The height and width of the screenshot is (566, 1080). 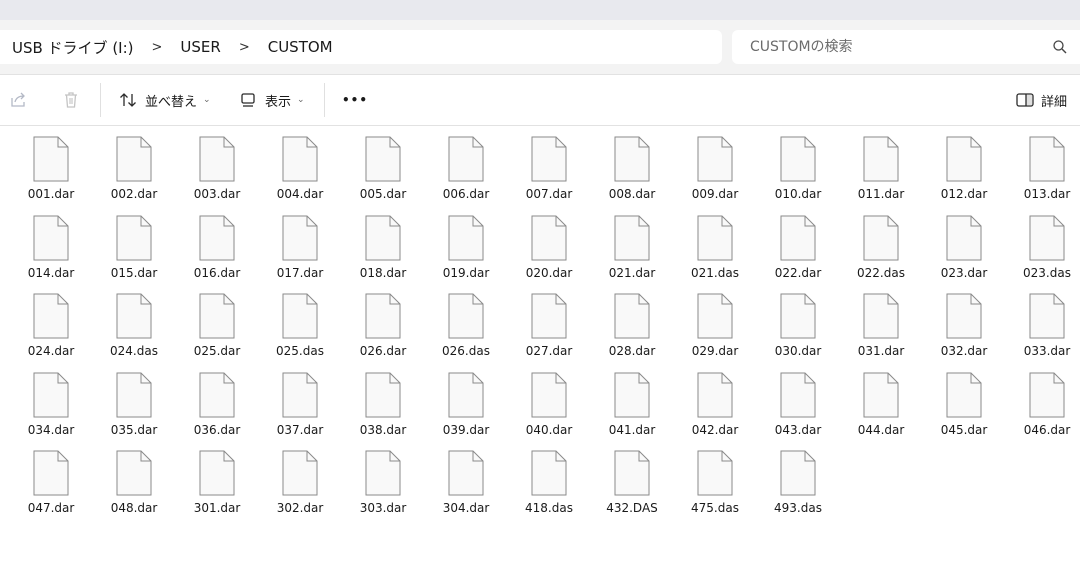 What do you see at coordinates (632, 429) in the screenshot?
I see `file-name: 041.dar` at bounding box center [632, 429].